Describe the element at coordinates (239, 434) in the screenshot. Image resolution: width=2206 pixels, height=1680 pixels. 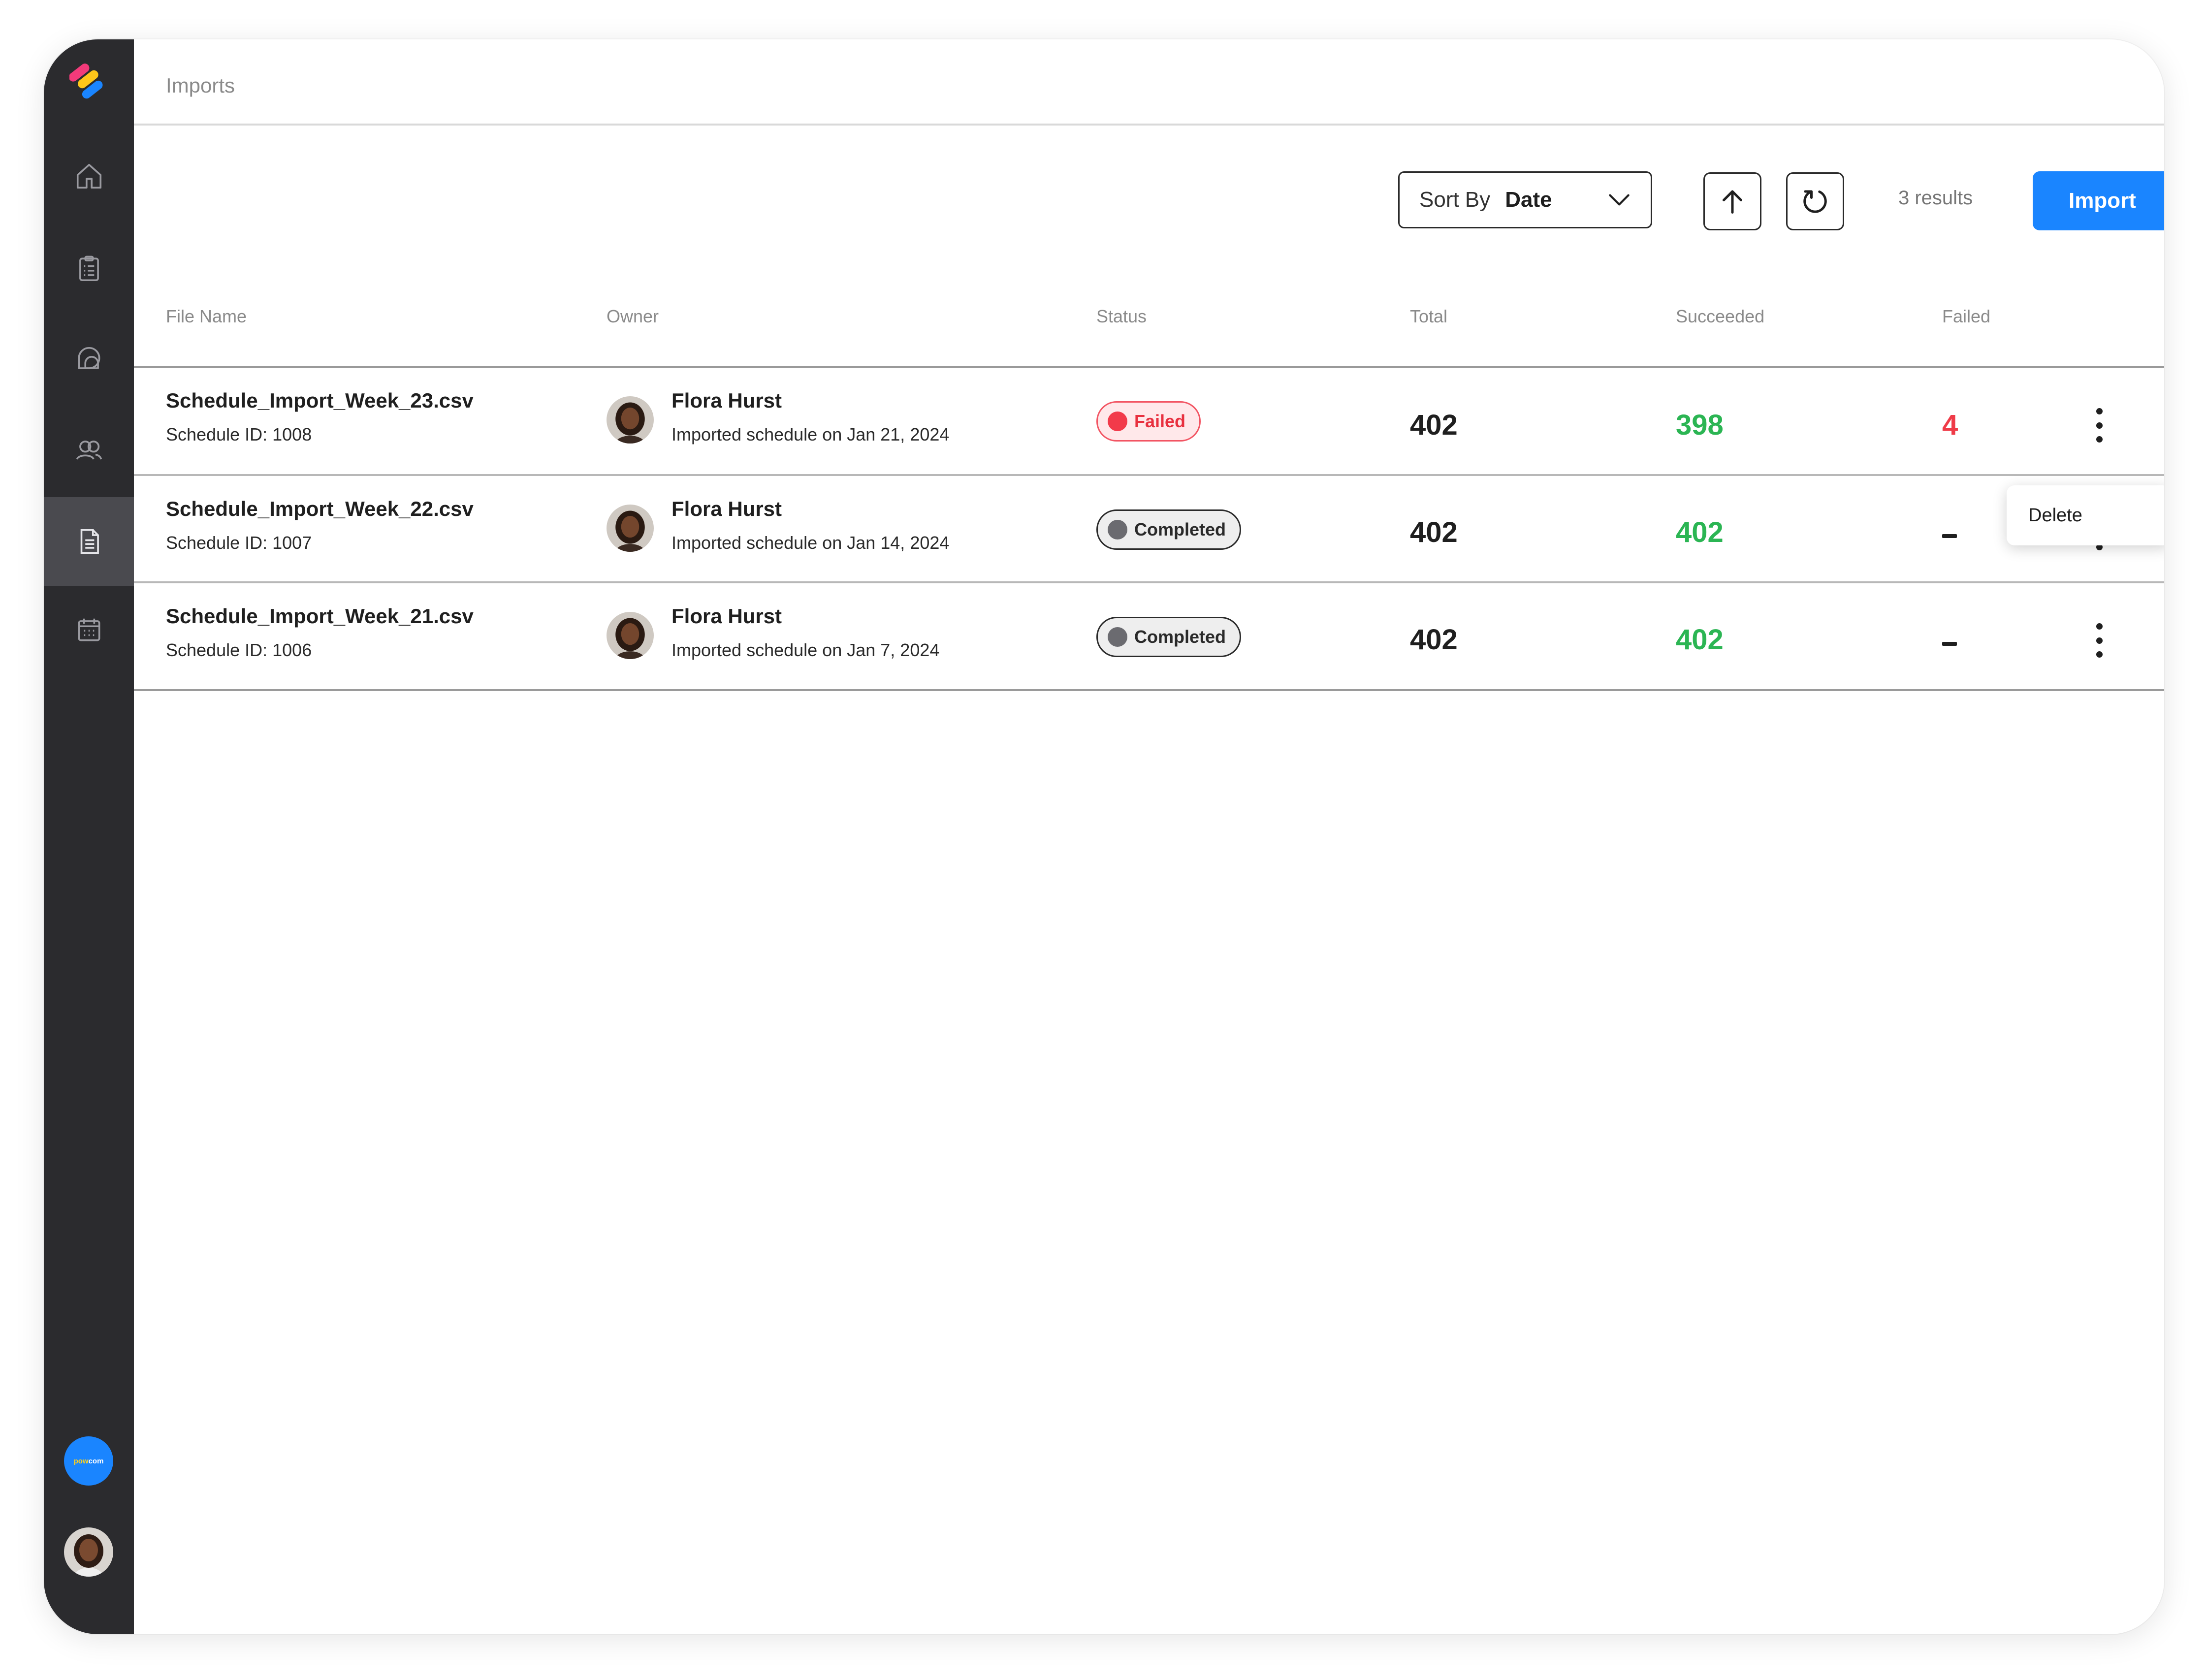
I see `schedule-id: Schedule ID: 1008` at that location.